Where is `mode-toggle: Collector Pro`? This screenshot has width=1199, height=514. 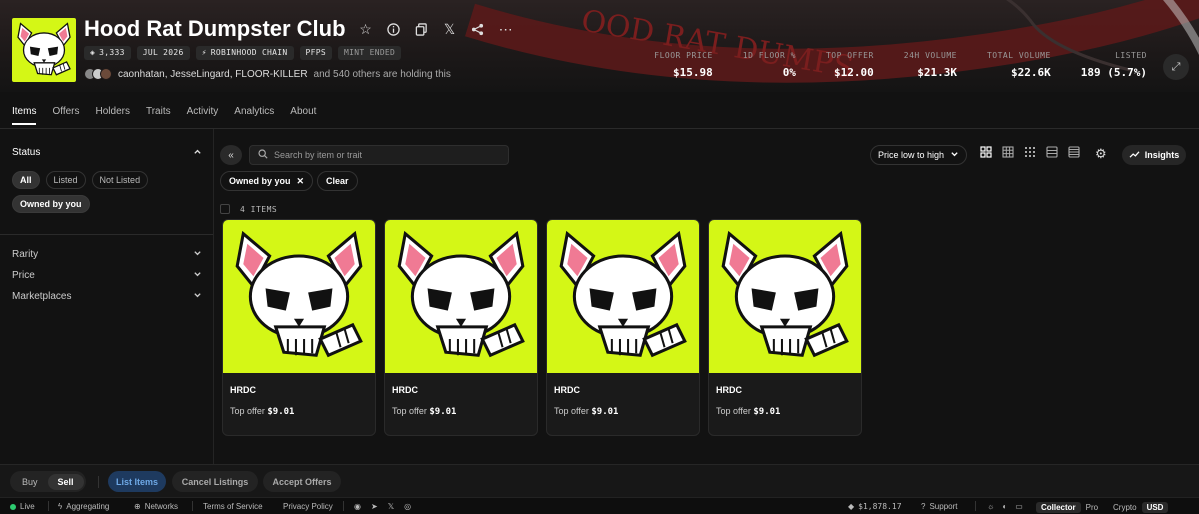
mode-toggle: Collector Pro is located at coordinates (1069, 507).